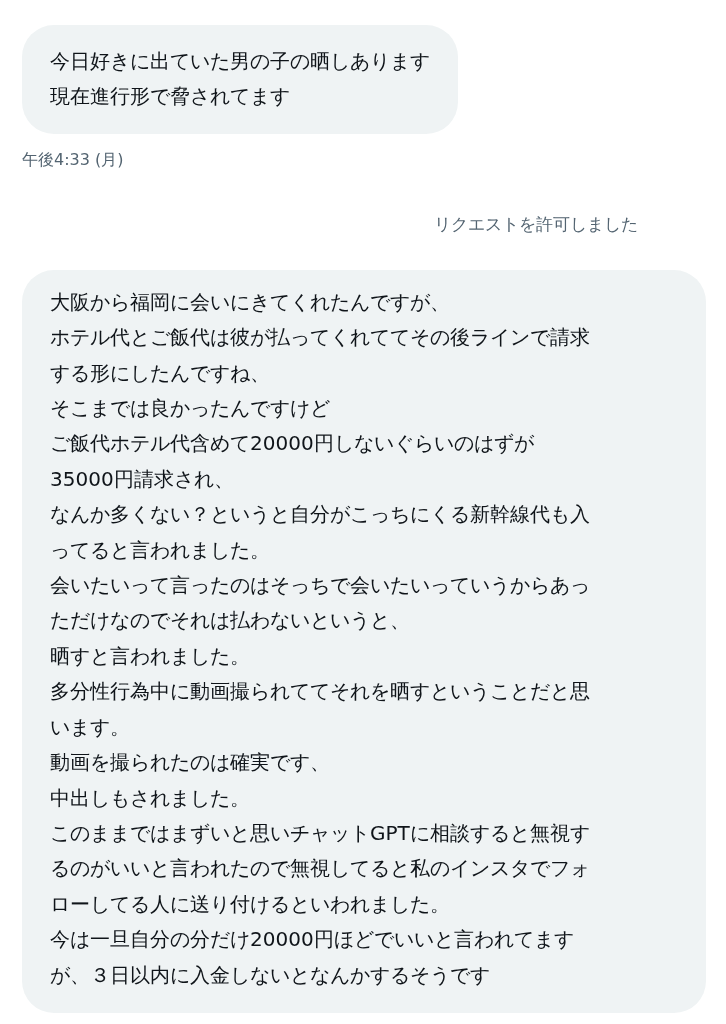  What do you see at coordinates (320, 515) in the screenshot?
I see `message-text: なんか多くない？というと自分がこっちにくる新幹線代も入` at bounding box center [320, 515].